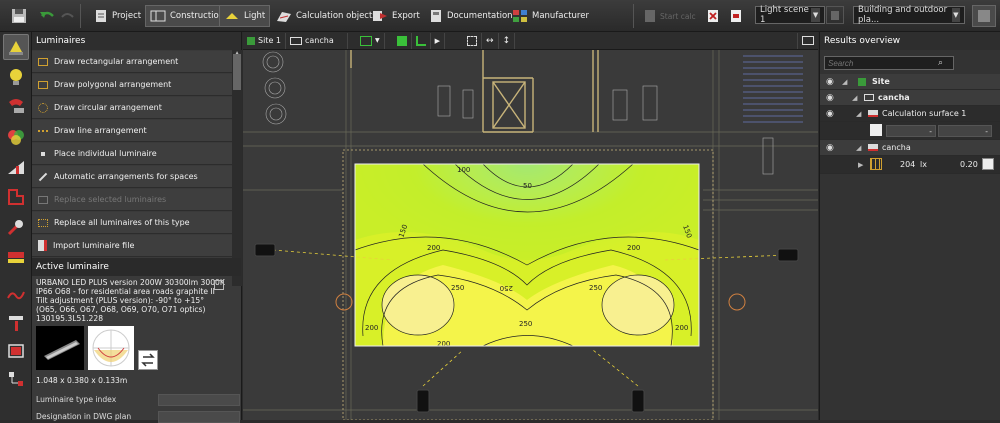 The image size is (1000, 423). Describe the element at coordinates (16, 107) in the screenshot. I see `magnet-tool-button` at that location.